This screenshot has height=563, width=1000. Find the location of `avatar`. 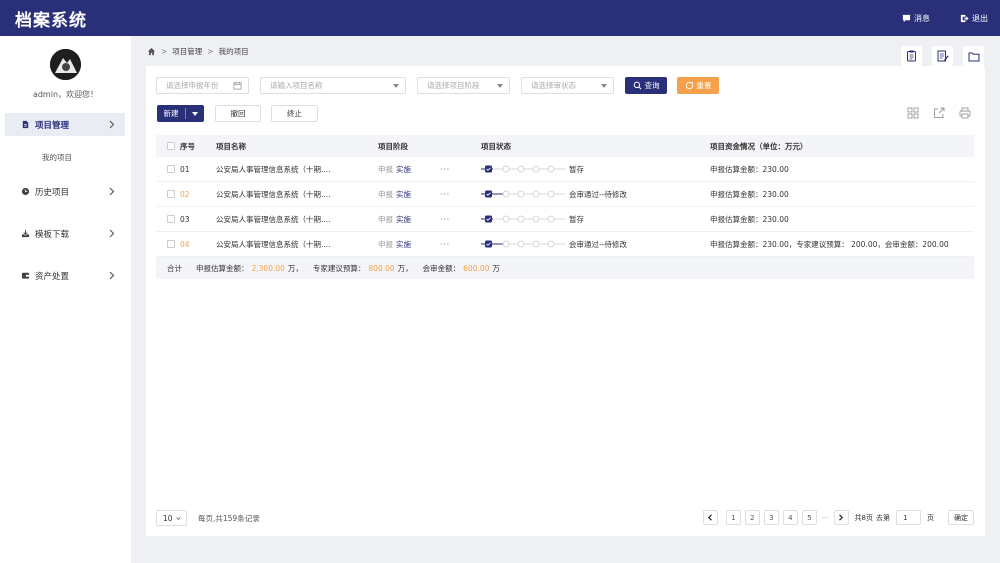

avatar is located at coordinates (65, 64).